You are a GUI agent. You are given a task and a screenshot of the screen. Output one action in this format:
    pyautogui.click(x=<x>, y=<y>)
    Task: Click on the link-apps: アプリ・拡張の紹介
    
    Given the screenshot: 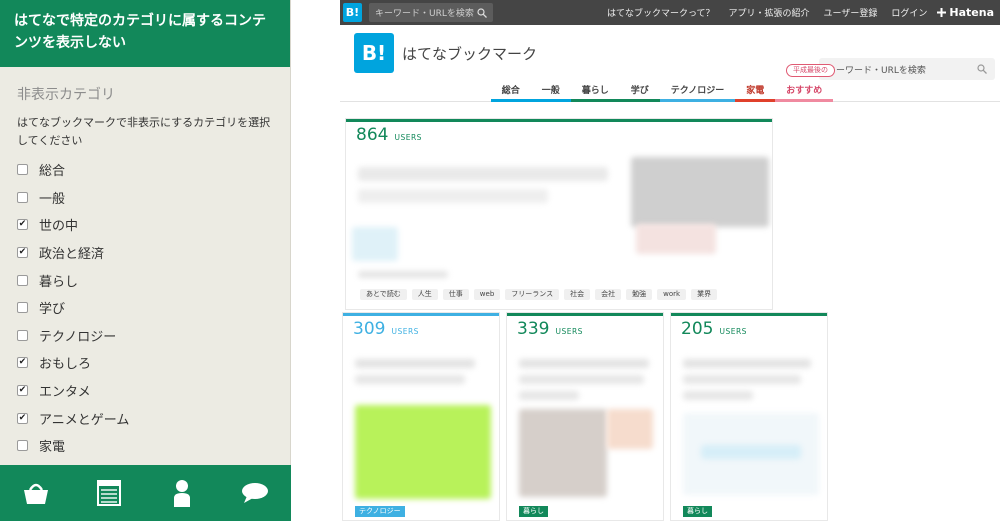 What is the action you would take?
    pyautogui.click(x=769, y=12)
    